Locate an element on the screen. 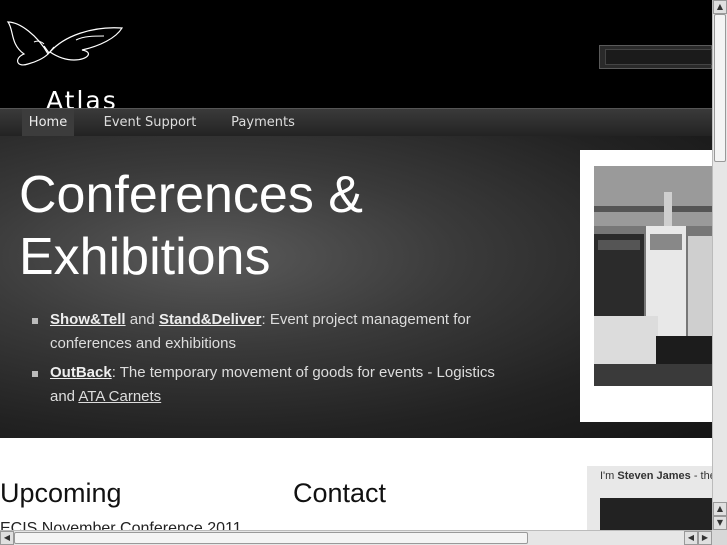 The width and height of the screenshot is (727, 545). exhibition-photo-frame is located at coordinates (646, 286).